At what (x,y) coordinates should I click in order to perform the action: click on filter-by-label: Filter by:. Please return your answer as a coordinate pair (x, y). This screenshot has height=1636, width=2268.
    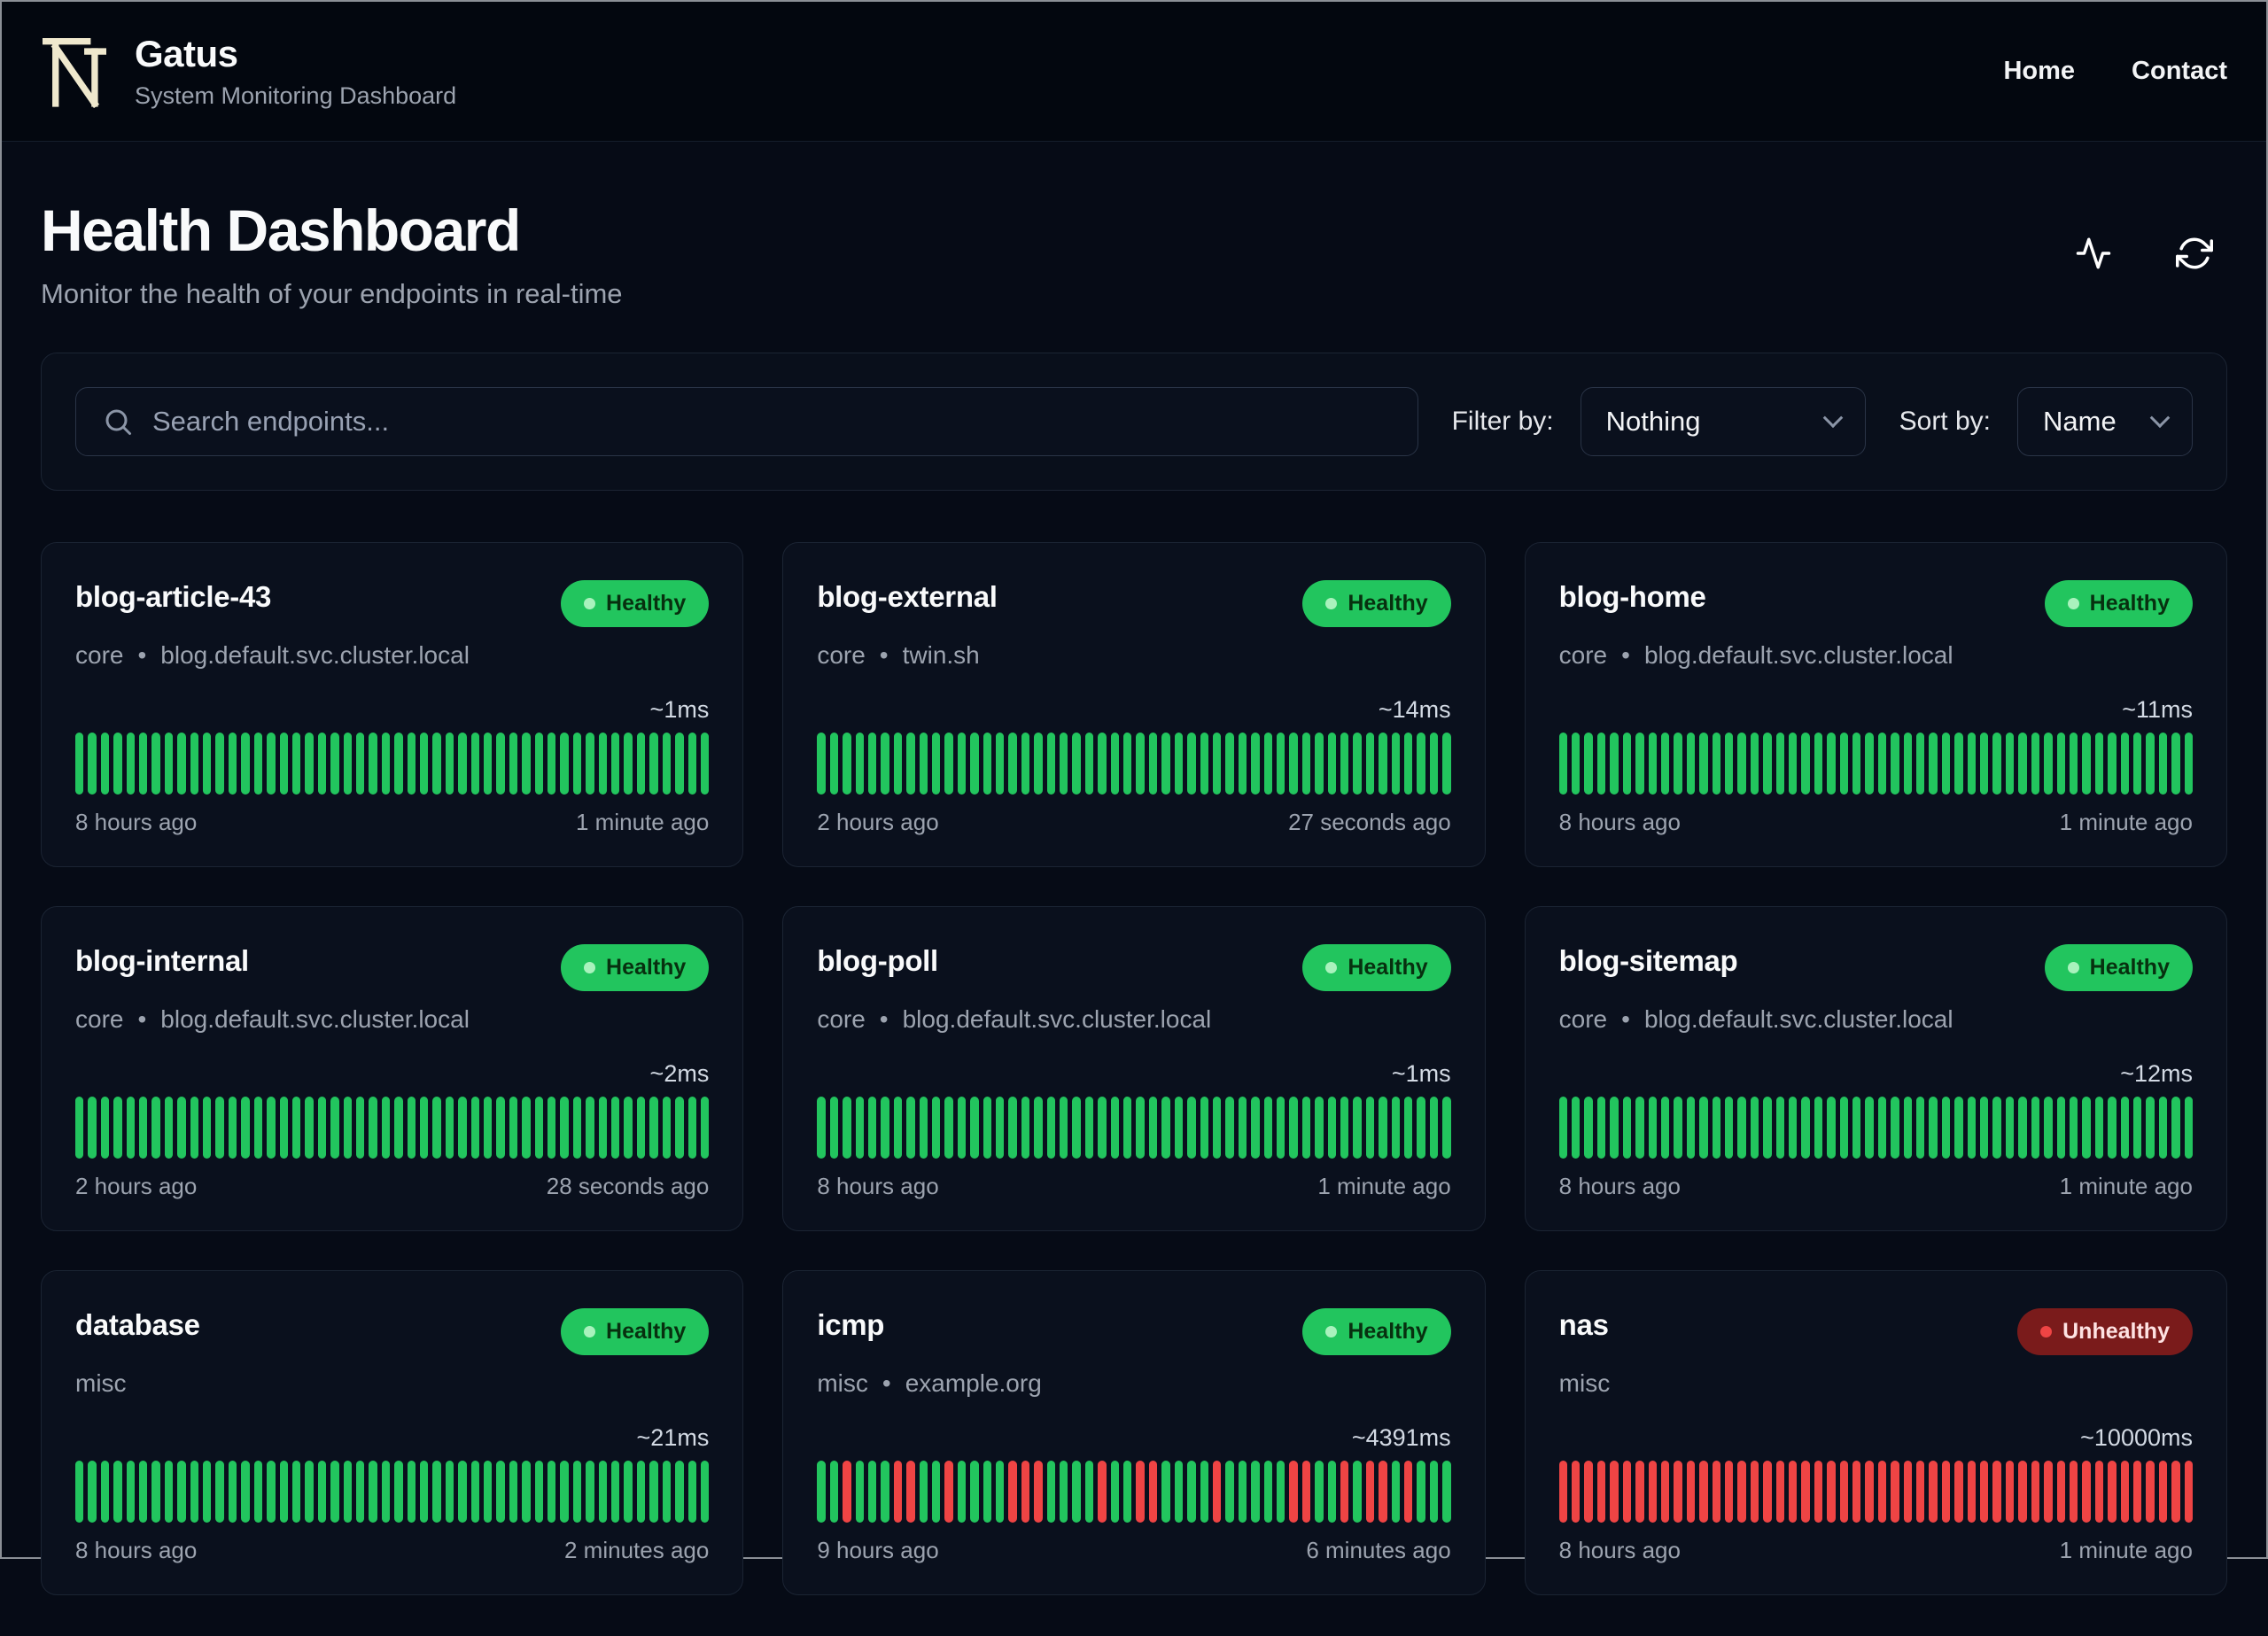
    Looking at the image, I should click on (1502, 421).